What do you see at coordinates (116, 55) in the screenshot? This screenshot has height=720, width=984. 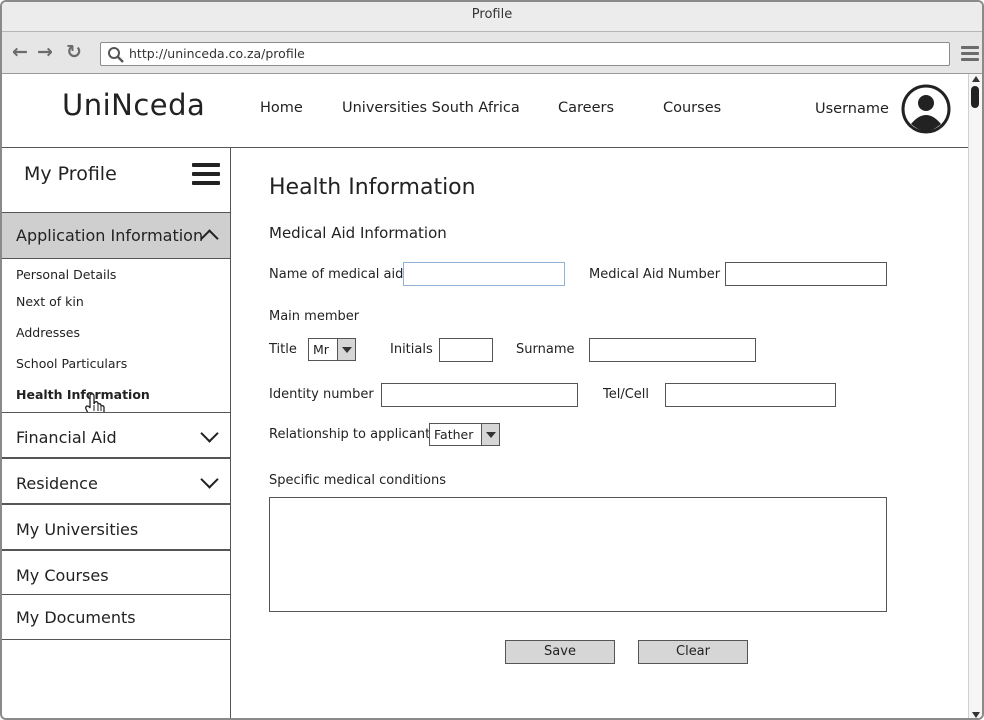 I see `search-icon` at bounding box center [116, 55].